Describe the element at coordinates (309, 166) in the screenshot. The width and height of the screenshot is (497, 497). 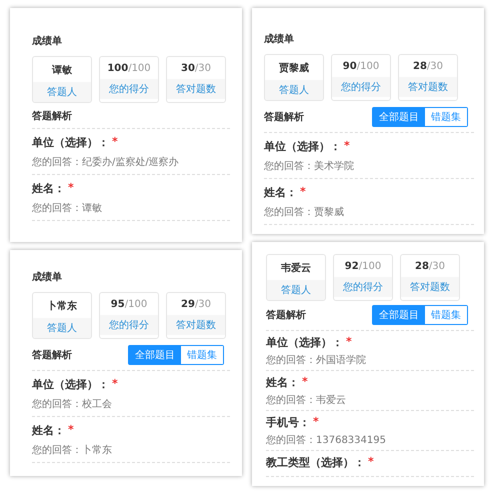
I see `answer-text: 您的回答：美术学院` at that location.